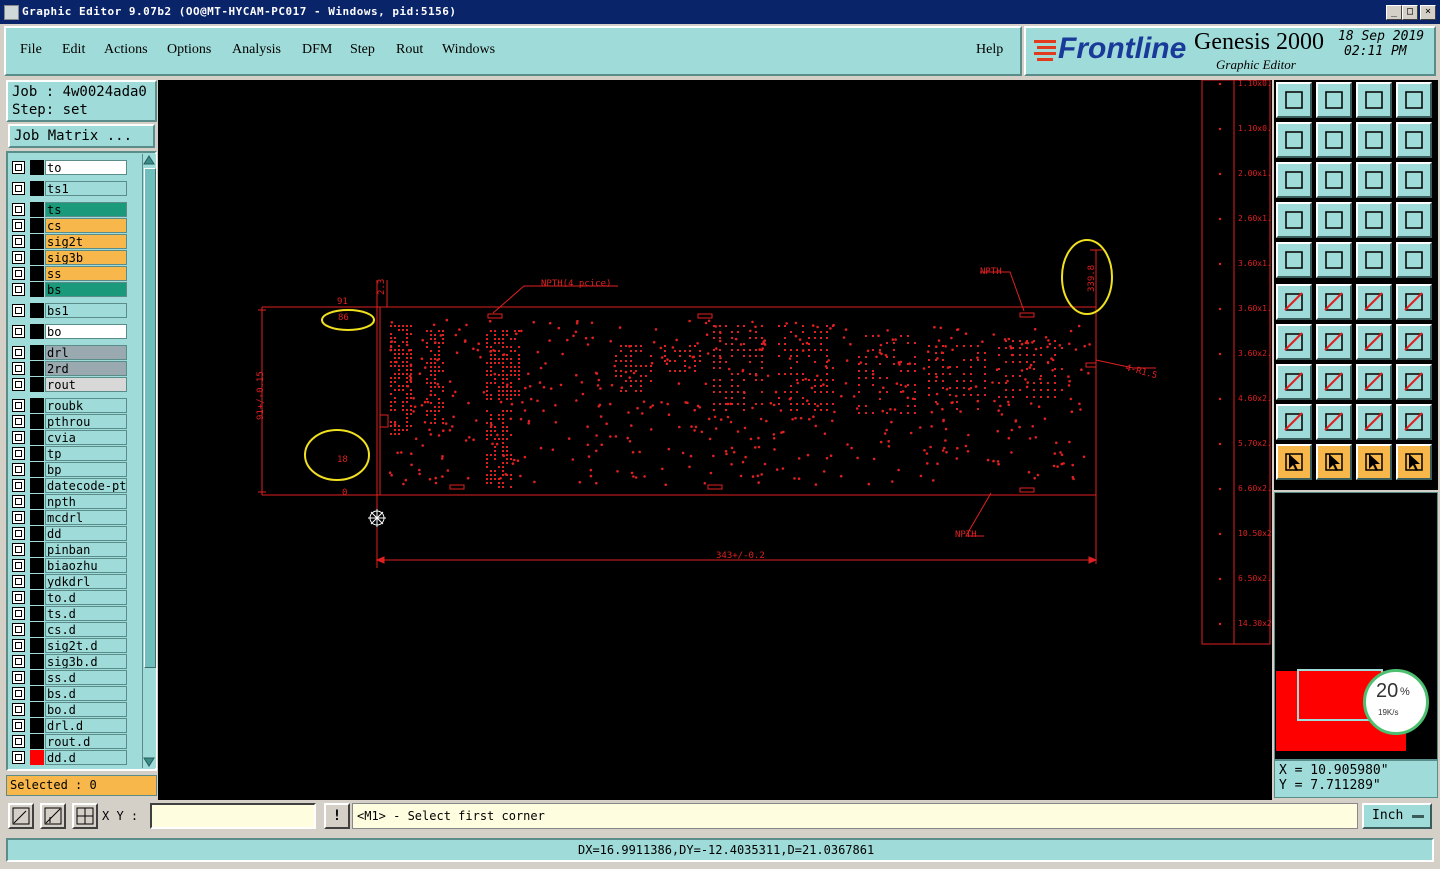  Describe the element at coordinates (86, 629) in the screenshot. I see `layer-name: cs.d` at that location.